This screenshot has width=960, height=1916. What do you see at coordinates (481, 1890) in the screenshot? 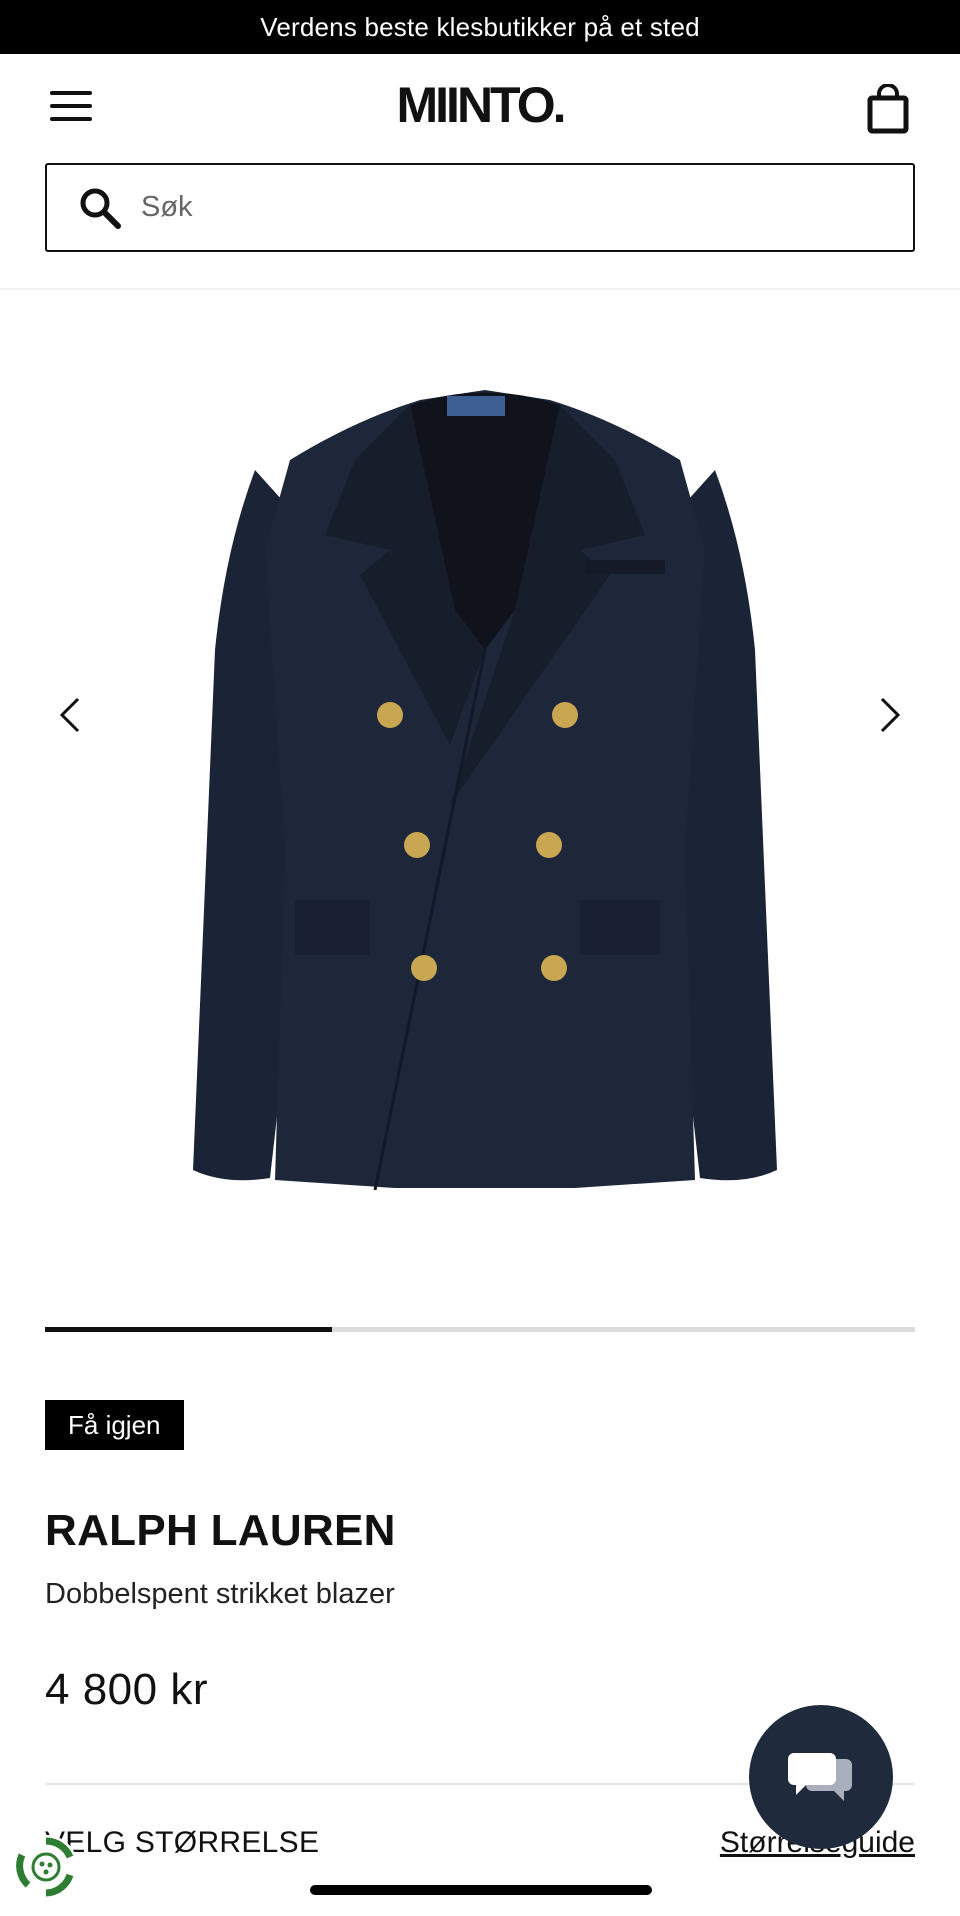
I see `home-indicator` at bounding box center [481, 1890].